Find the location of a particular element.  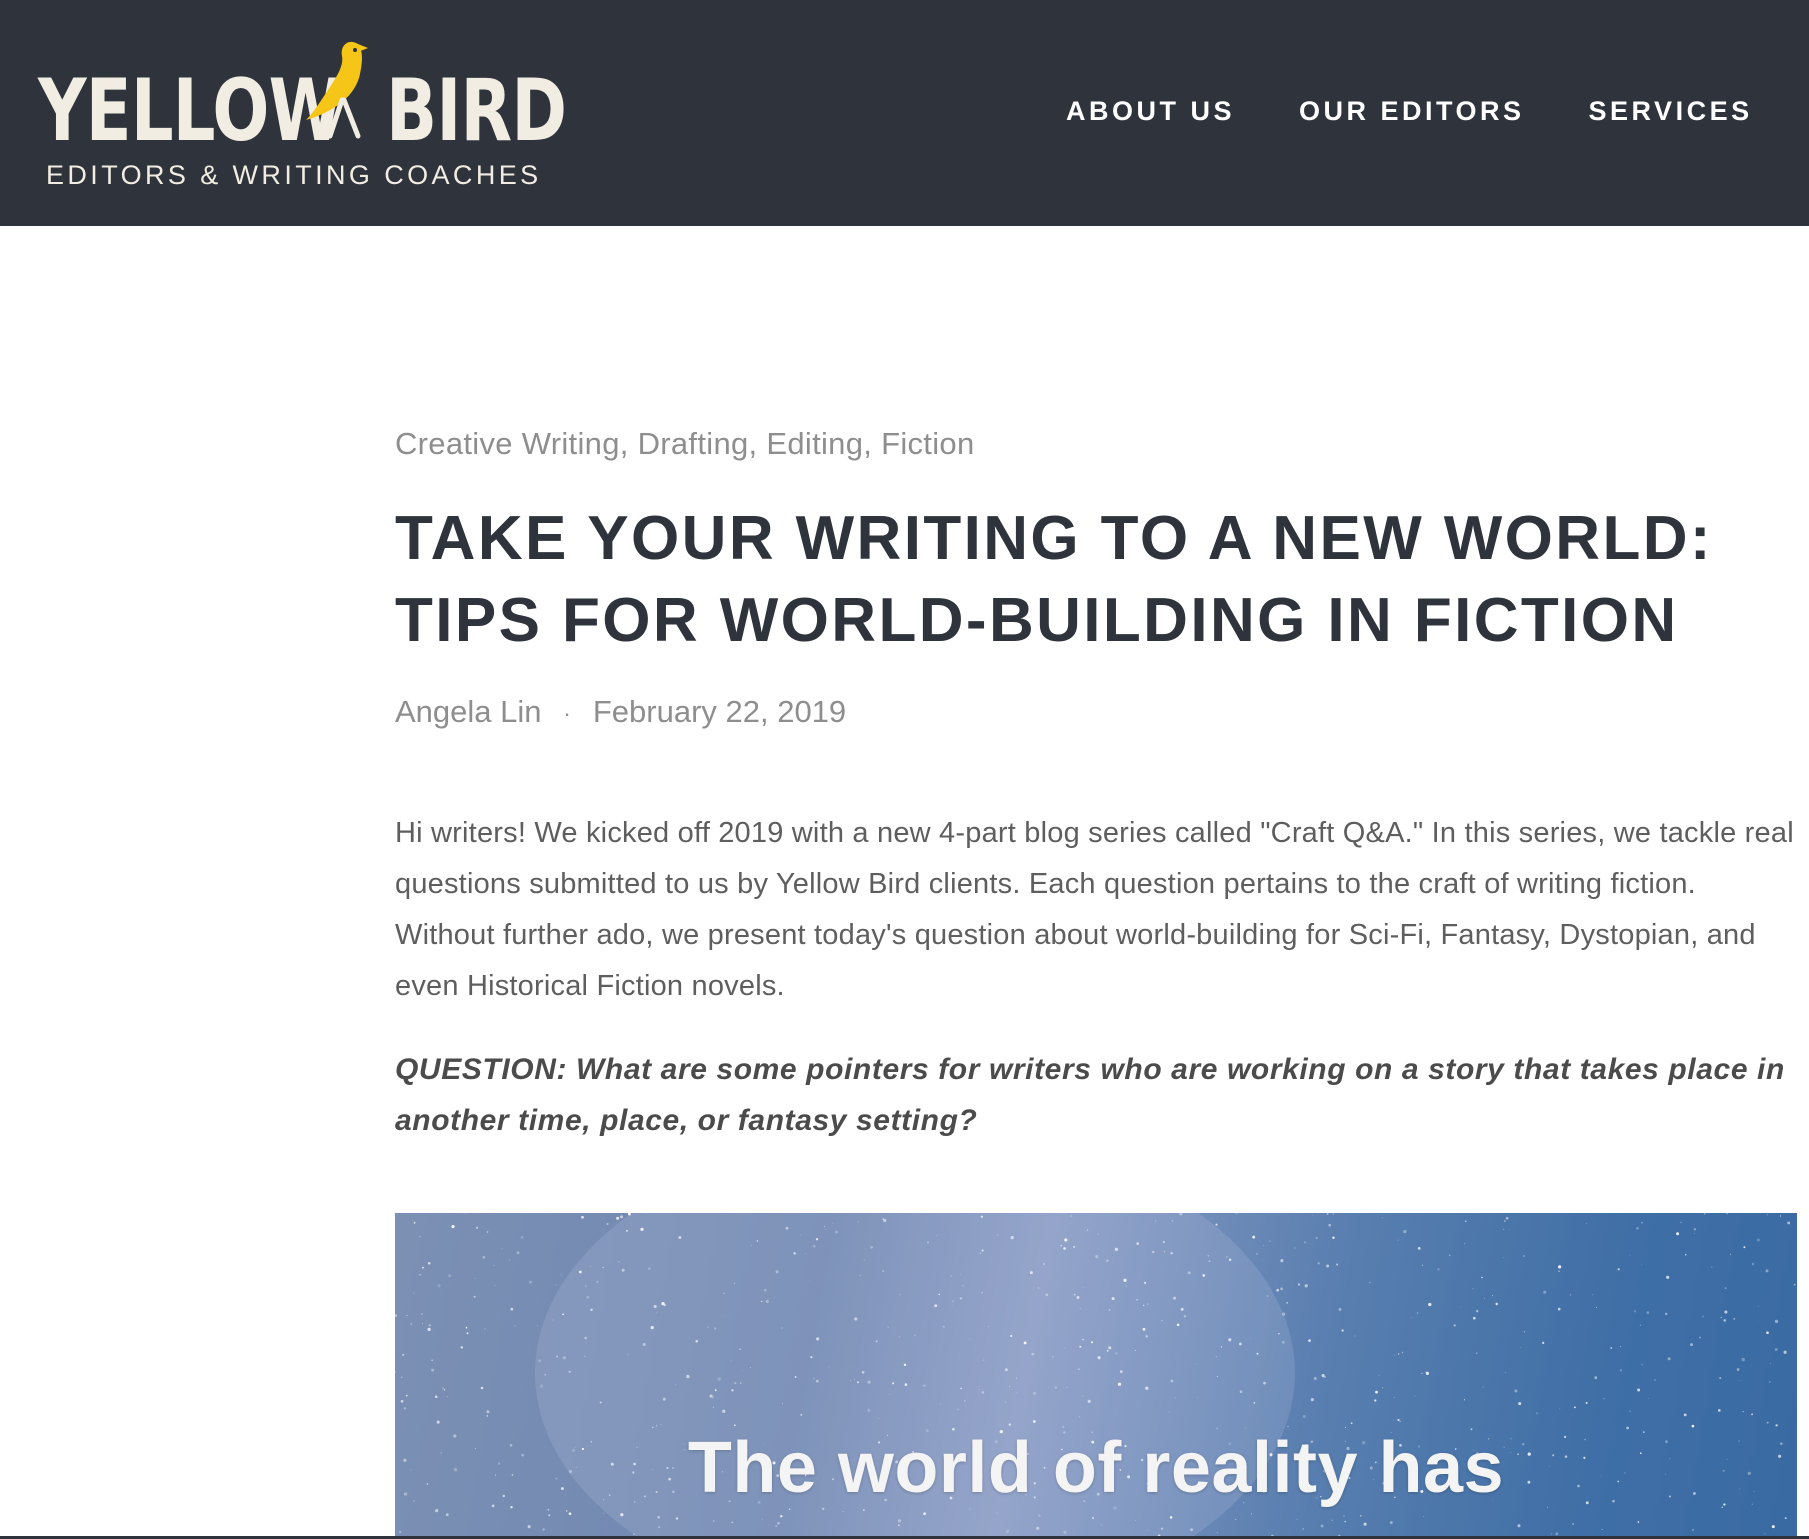

main-nav: ABOUT US OUR EDITORS SERVICES TE is located at coordinates (1437, 111).